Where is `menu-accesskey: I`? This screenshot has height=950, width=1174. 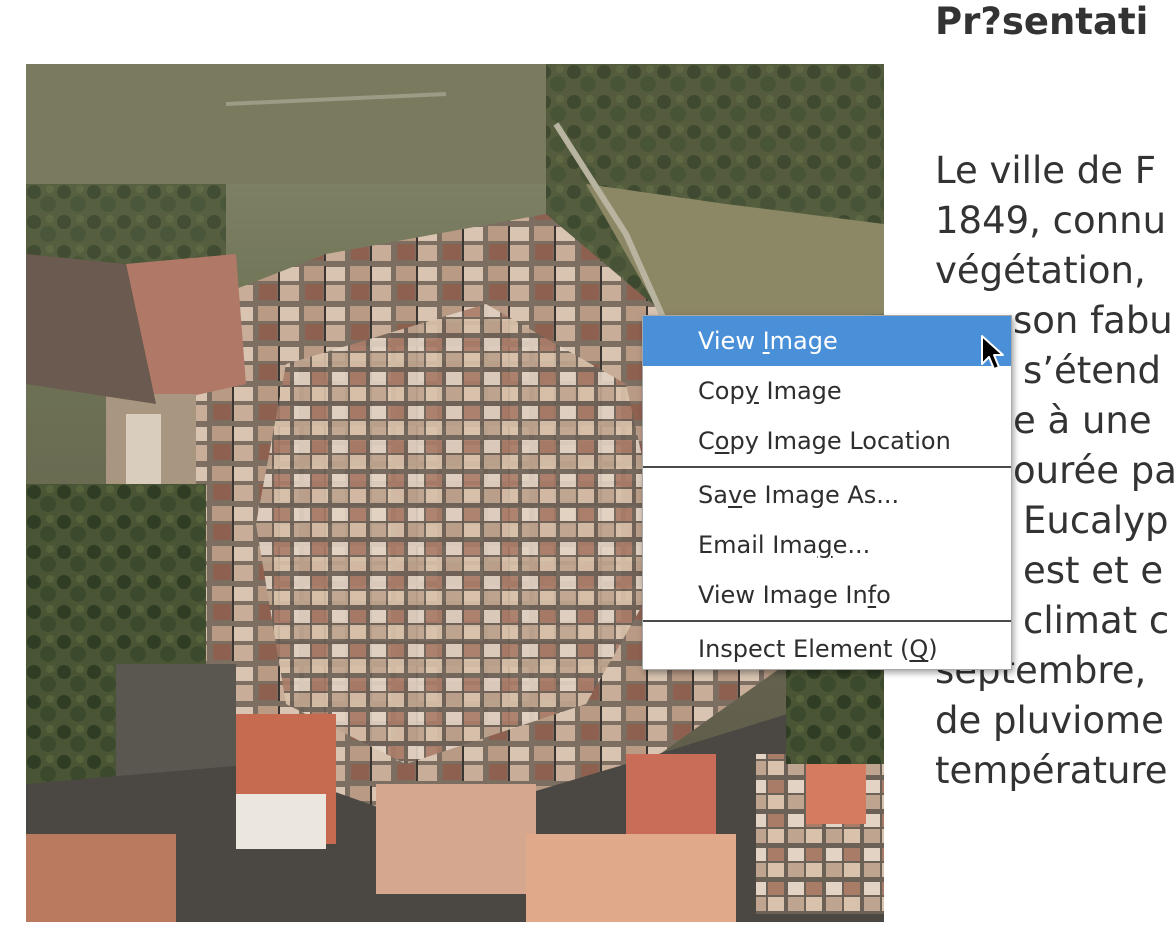
menu-accesskey: I is located at coordinates (766, 341).